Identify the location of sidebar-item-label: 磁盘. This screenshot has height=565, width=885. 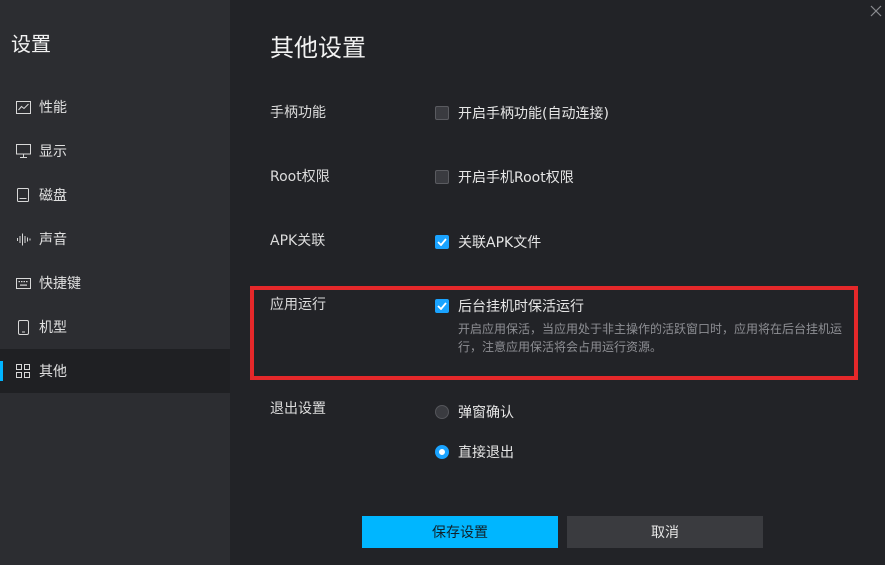
(53, 196).